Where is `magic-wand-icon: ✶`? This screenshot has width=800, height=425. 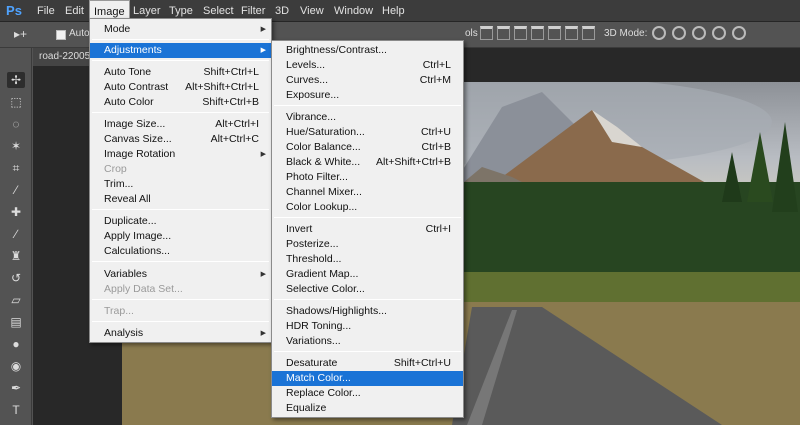
magic-wand-icon: ✶ is located at coordinates (16, 146).